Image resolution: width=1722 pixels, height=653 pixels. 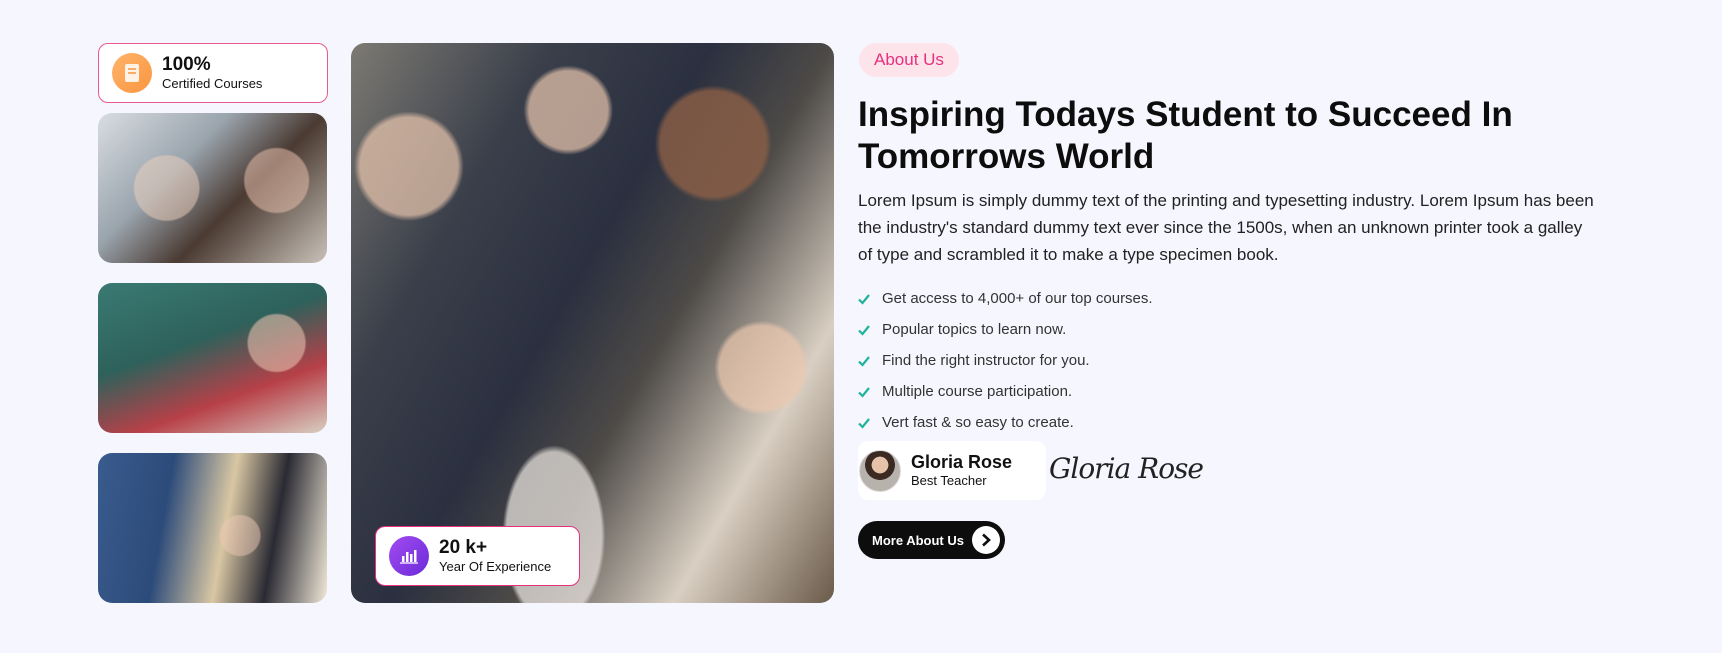 What do you see at coordinates (212, 358) in the screenshot?
I see `student-smiling-photo` at bounding box center [212, 358].